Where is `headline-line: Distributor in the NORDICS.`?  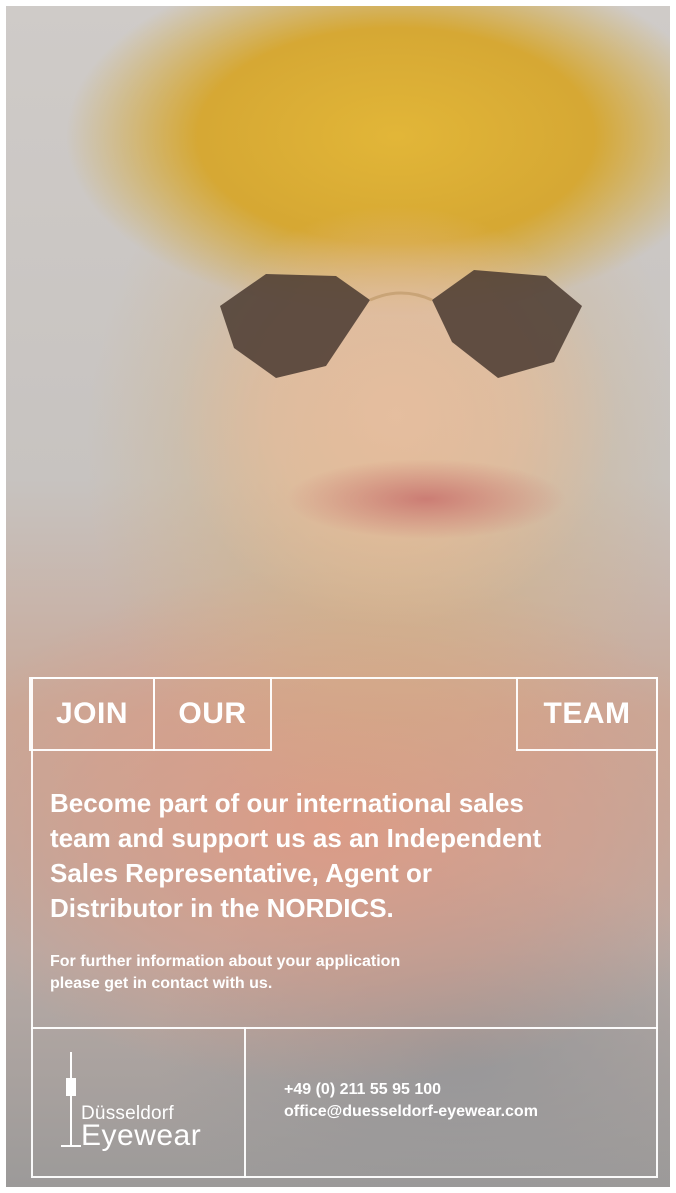
headline-line: Distributor in the NORDICS. is located at coordinates (222, 908).